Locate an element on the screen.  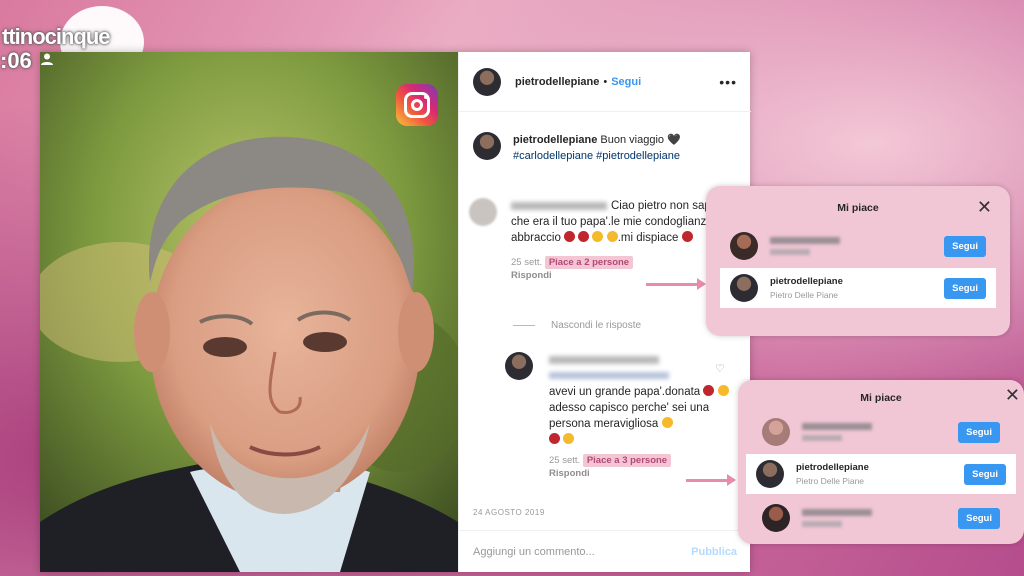
post-header: pietrodellepiane • Segui ••• is located at coordinates (605, 82).